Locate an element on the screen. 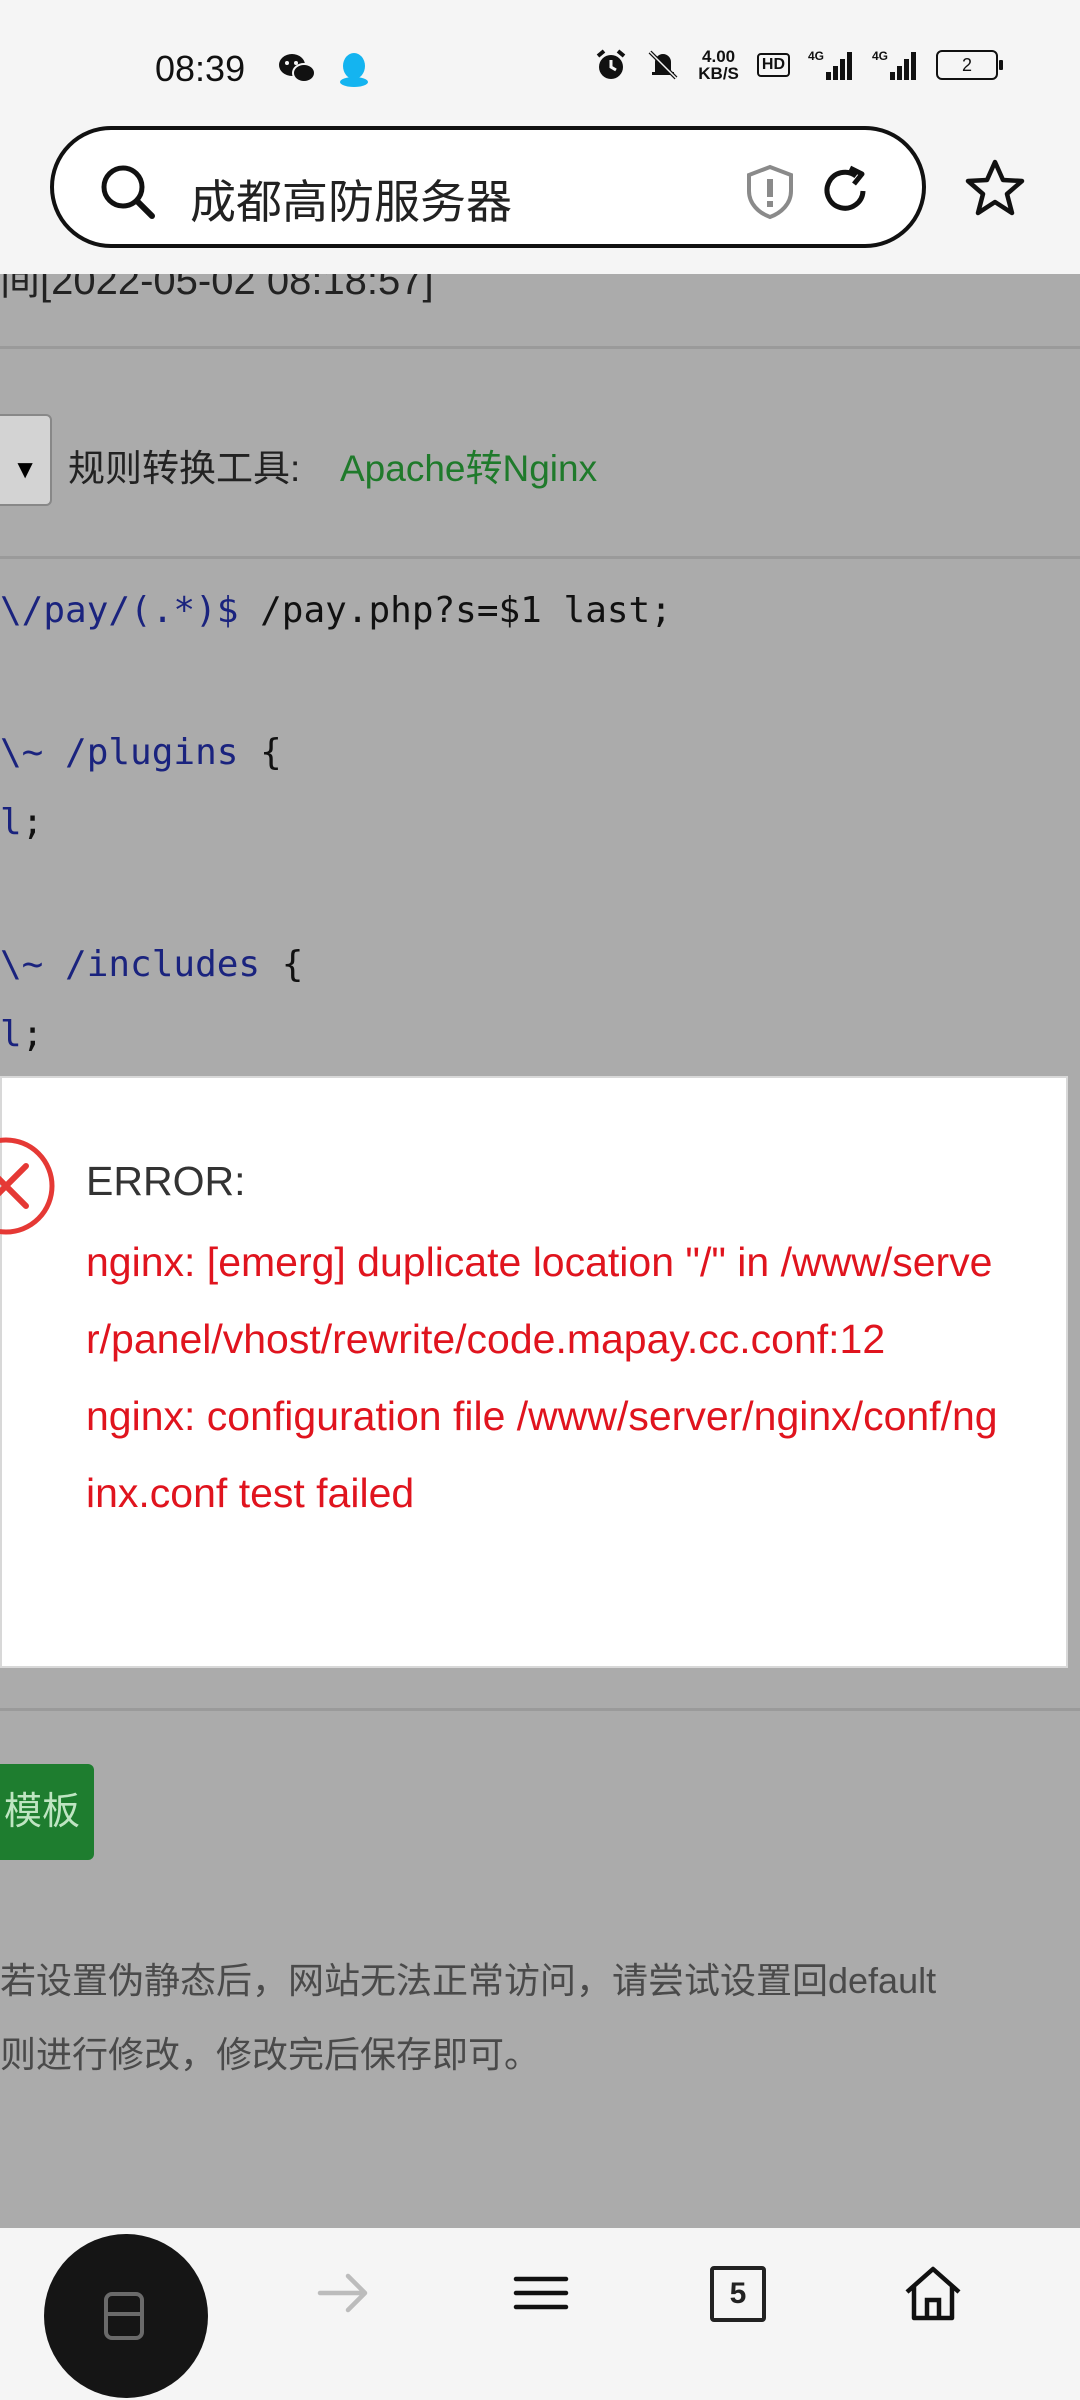 This screenshot has width=1080, height=2400. shield-icon is located at coordinates (770, 192).